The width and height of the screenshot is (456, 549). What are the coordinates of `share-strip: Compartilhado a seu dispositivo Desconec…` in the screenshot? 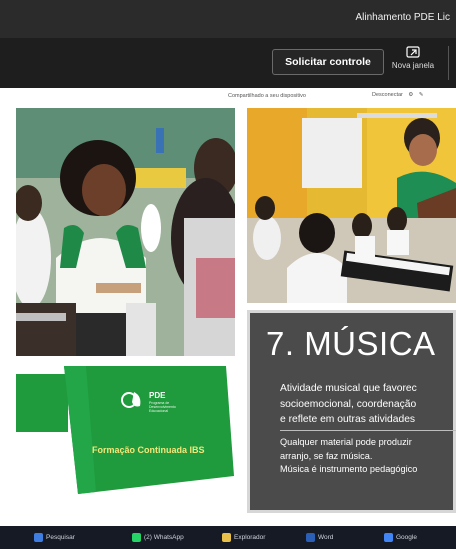 It's located at (236, 97).